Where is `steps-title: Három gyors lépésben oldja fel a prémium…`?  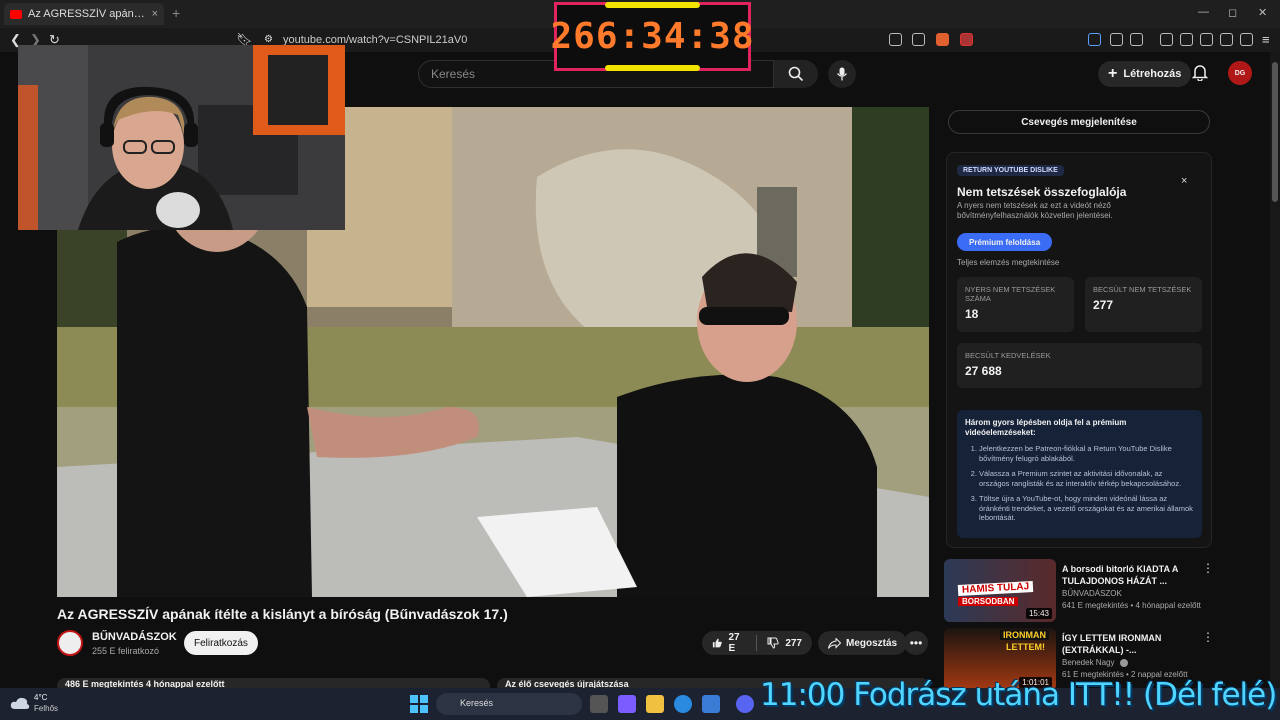 steps-title: Három gyors lépésben oldja fel a prémium… is located at coordinates (1046, 427).